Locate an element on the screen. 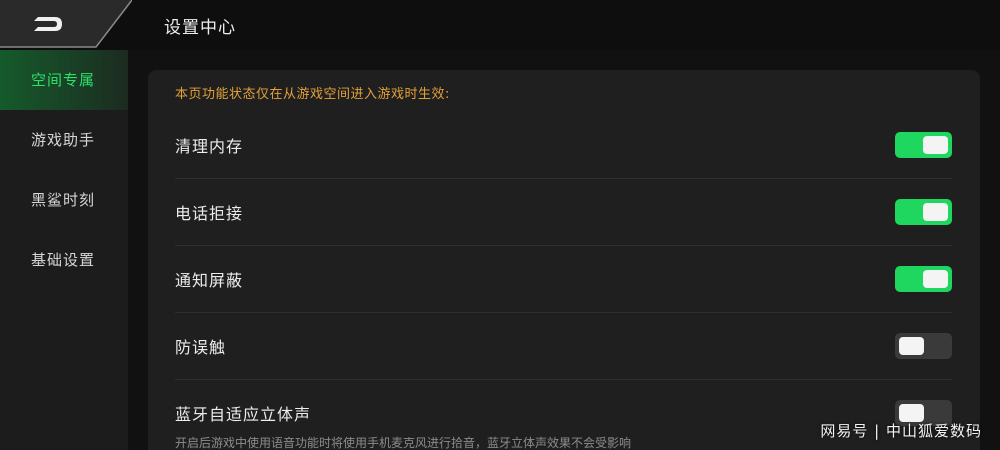 The image size is (1000, 450). setting-label: 蓝牙自适应立体声 is located at coordinates (243, 414).